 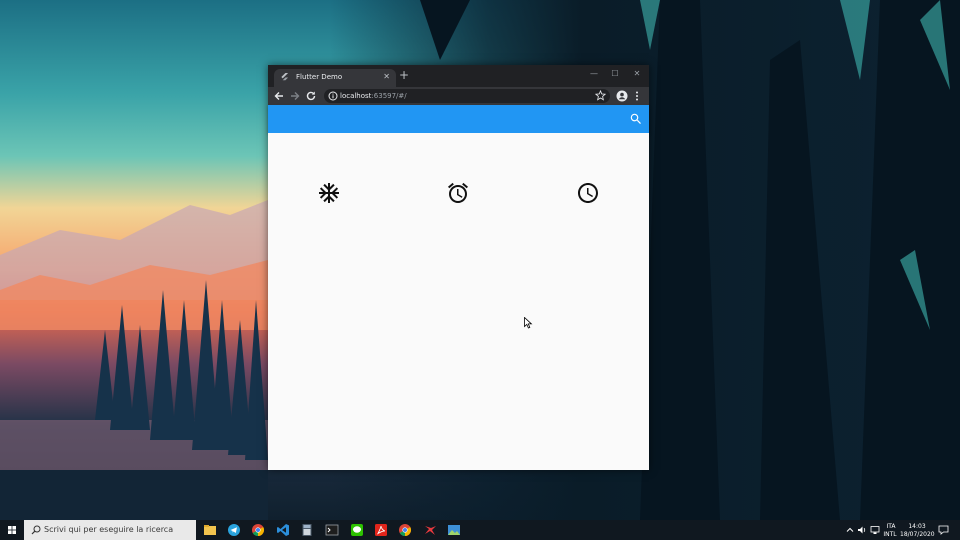 I want to click on account-icon, so click(x=622, y=96).